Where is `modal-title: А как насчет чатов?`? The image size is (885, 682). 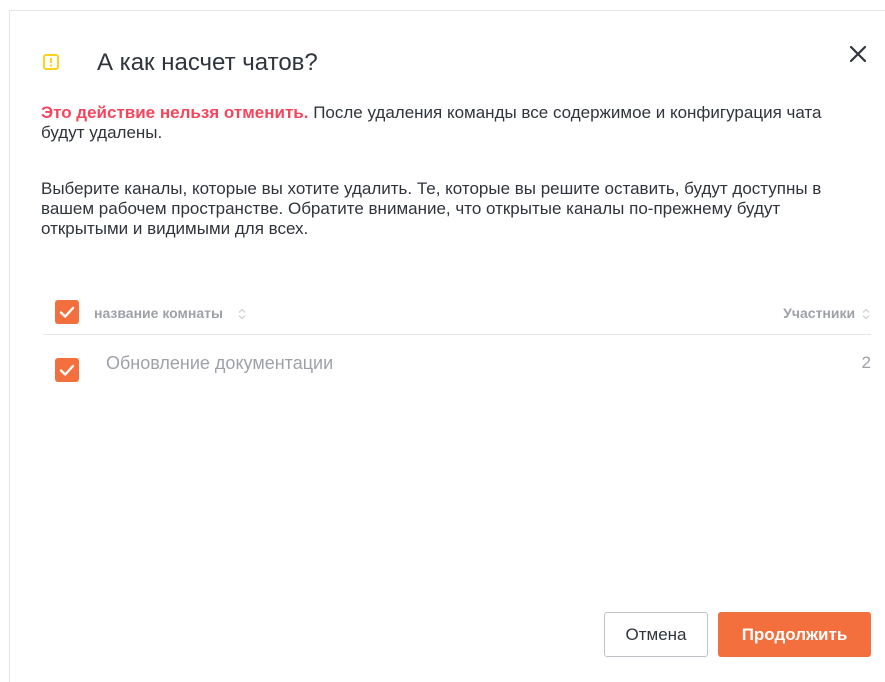 modal-title: А как насчет чатов? is located at coordinates (207, 62).